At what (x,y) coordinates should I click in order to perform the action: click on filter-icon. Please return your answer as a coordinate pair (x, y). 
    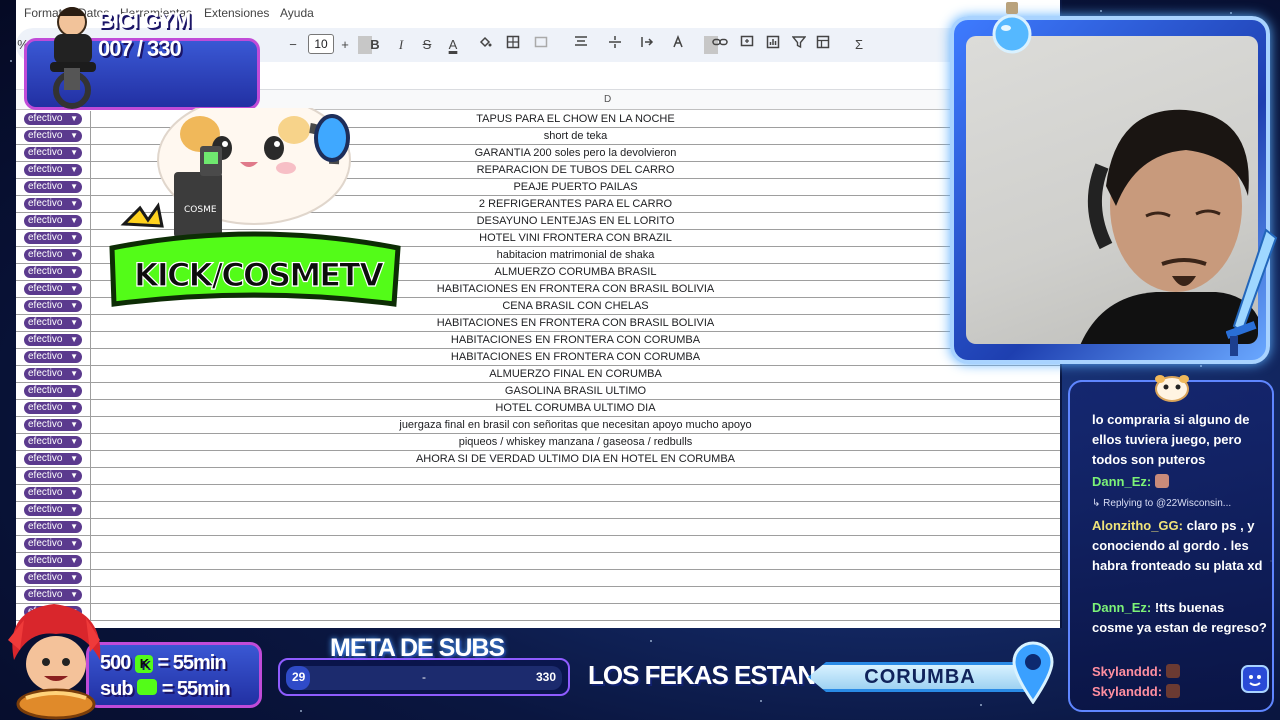
    Looking at the image, I should click on (799, 45).